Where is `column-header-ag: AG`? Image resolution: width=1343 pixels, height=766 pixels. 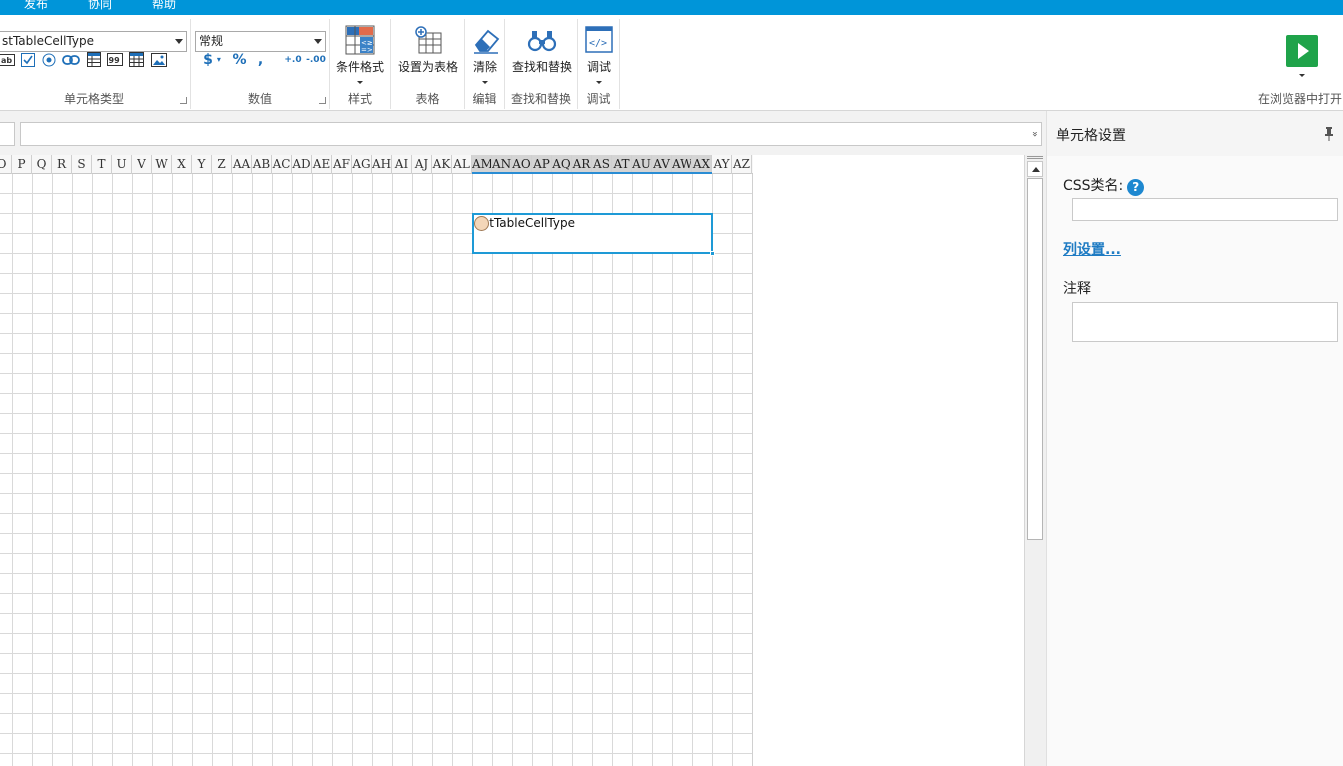
column-header-ag: AG is located at coordinates (362, 164).